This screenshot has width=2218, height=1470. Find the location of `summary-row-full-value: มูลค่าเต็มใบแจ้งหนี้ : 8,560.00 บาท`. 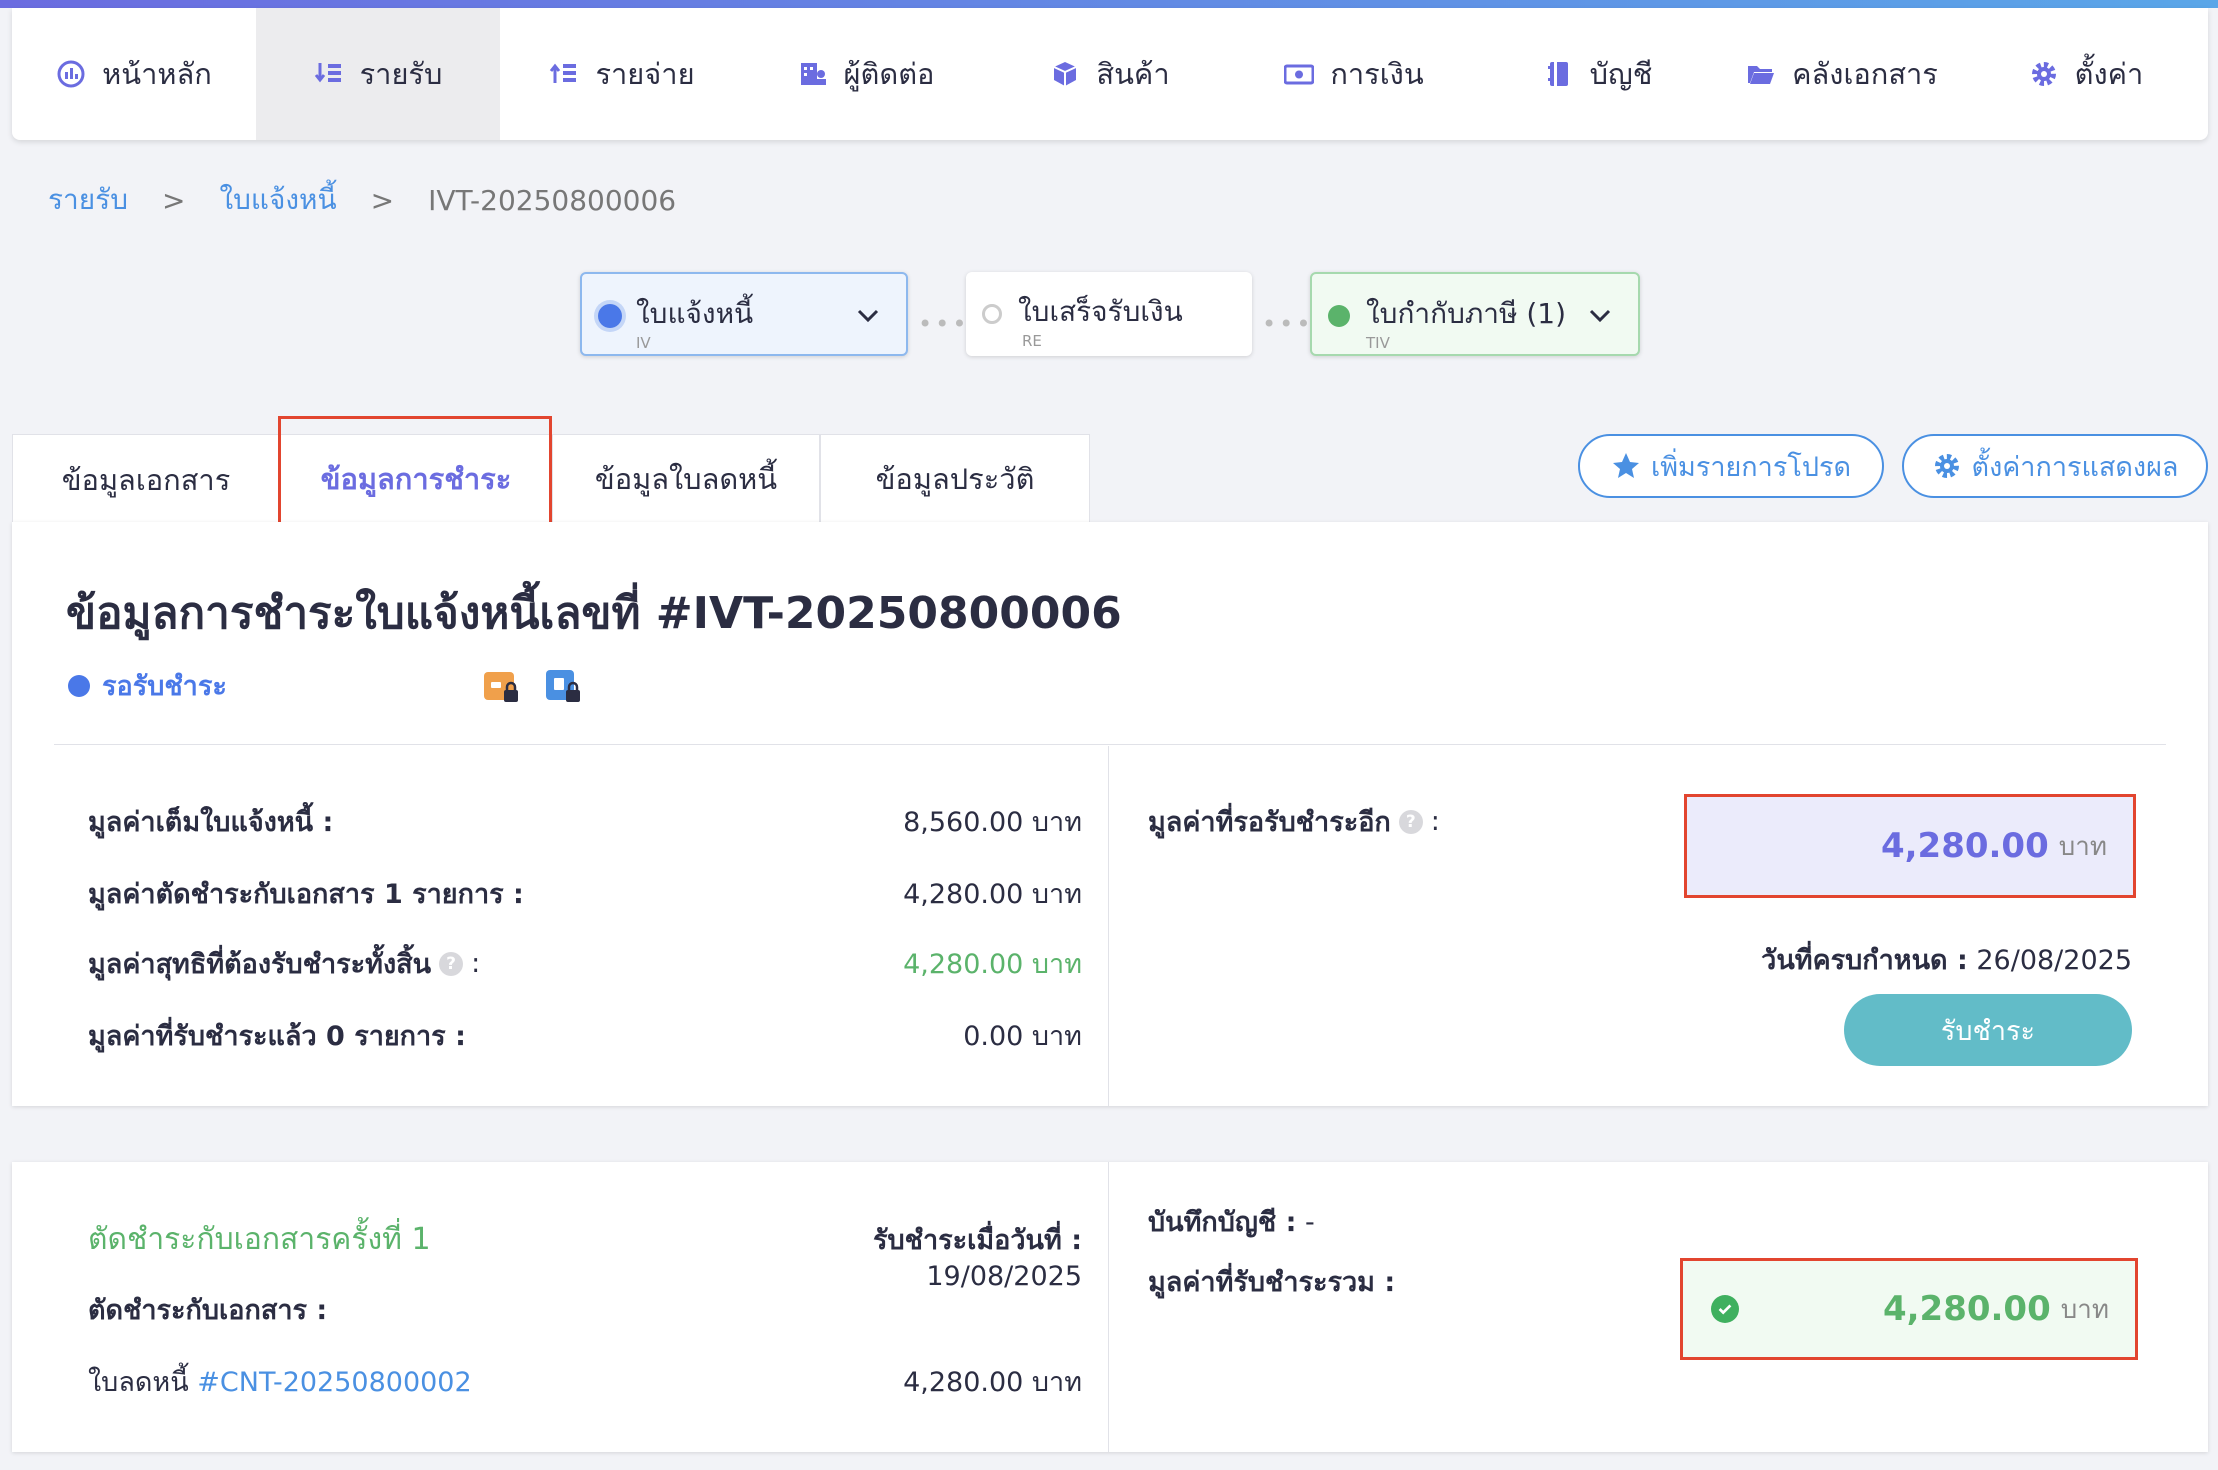

summary-row-full-value: มูลค่าเต็มใบแจ้งหนี้ : 8,560.00 บาท is located at coordinates (585, 821).